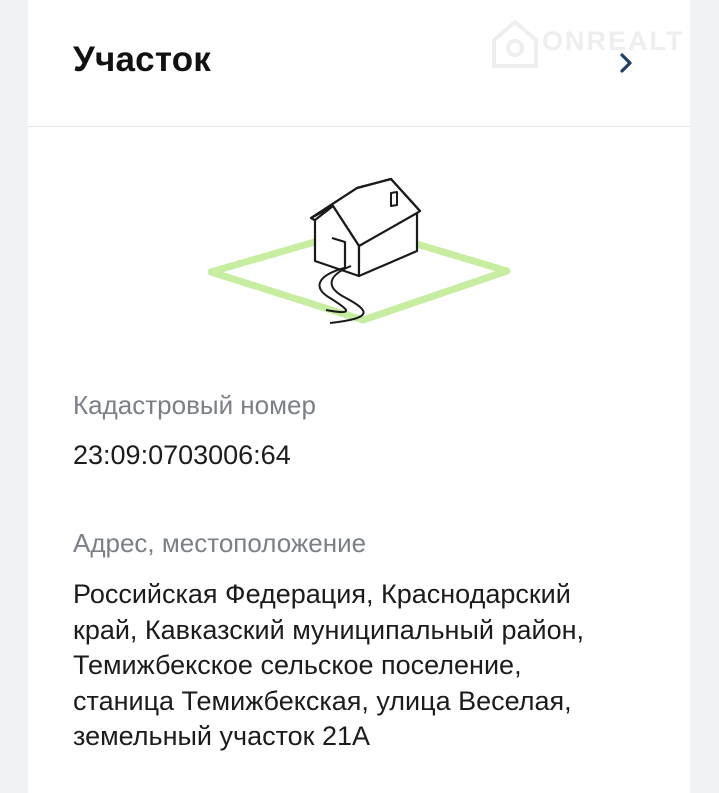 This screenshot has width=719, height=793. Describe the element at coordinates (626, 63) in the screenshot. I see `chevron-right-icon` at that location.